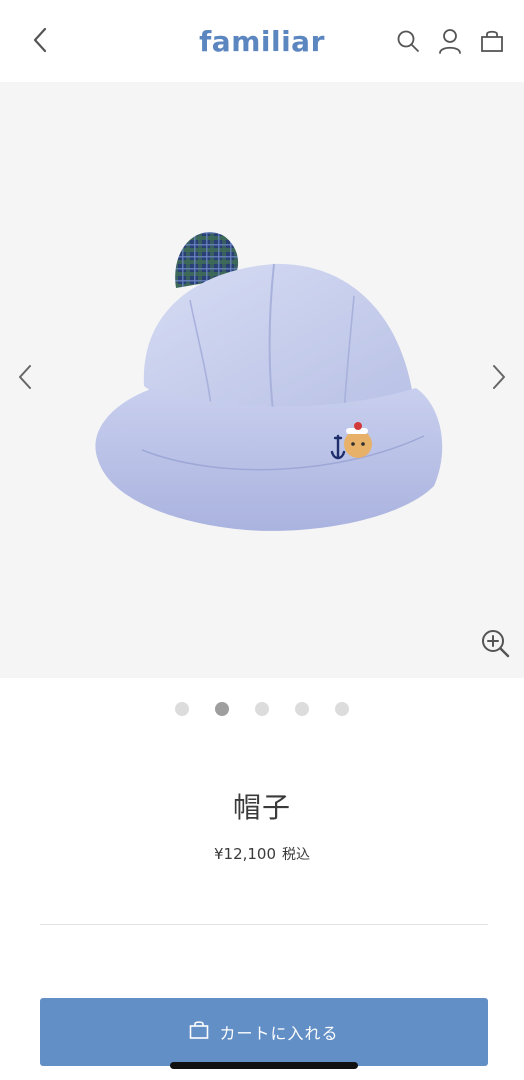  I want to click on account-button, so click(450, 43).